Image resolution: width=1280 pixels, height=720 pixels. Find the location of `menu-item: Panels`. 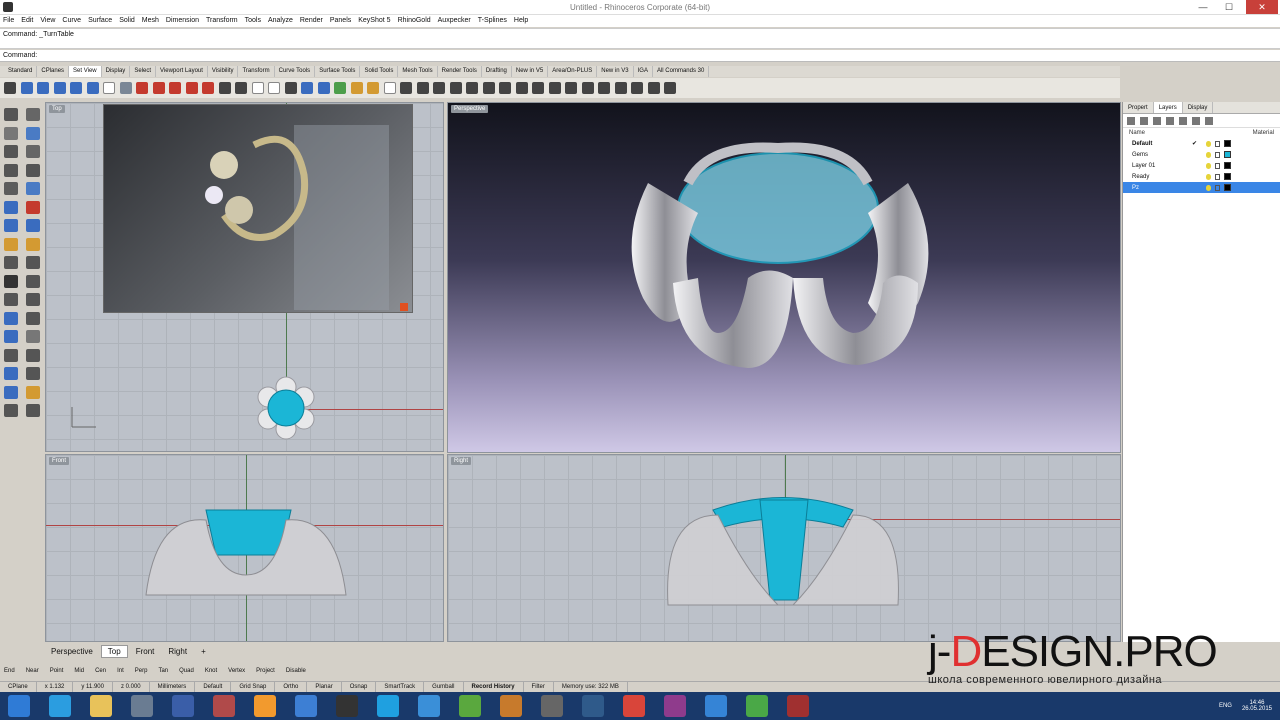

menu-item: Panels is located at coordinates (340, 21).